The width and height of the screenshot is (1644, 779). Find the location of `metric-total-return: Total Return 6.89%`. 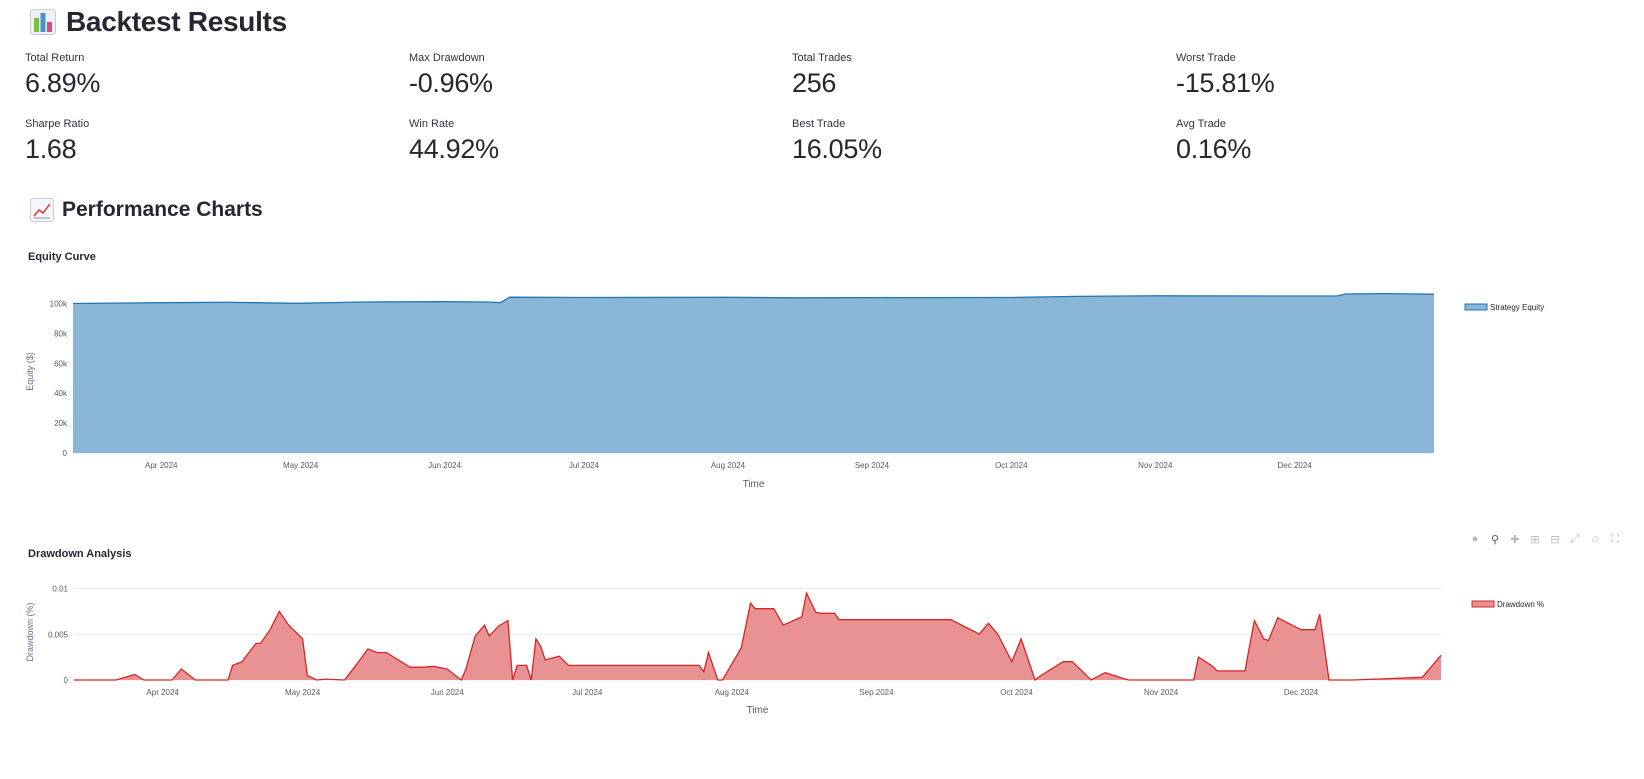

metric-total-return: Total Return 6.89% is located at coordinates (62, 75).